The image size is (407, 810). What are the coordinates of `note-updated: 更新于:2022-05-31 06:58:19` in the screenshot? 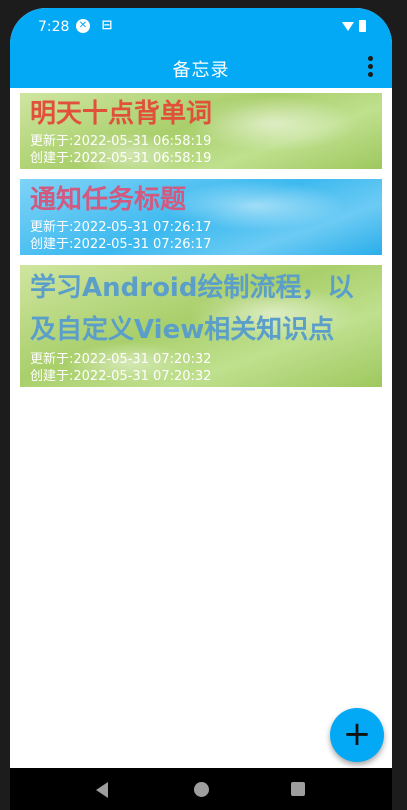 It's located at (121, 141).